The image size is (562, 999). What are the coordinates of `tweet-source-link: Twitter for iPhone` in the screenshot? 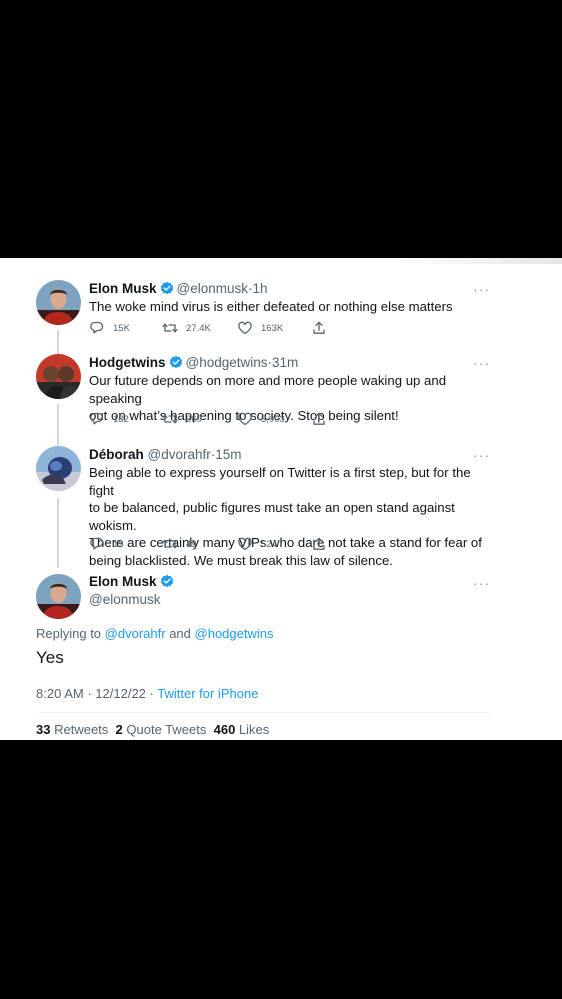 It's located at (207, 693).